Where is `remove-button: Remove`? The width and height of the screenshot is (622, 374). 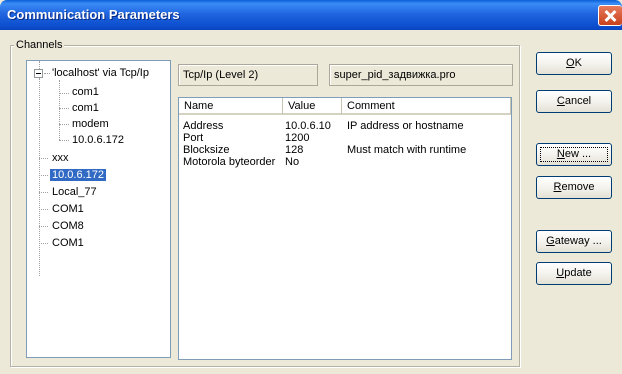
remove-button: Remove is located at coordinates (574, 187).